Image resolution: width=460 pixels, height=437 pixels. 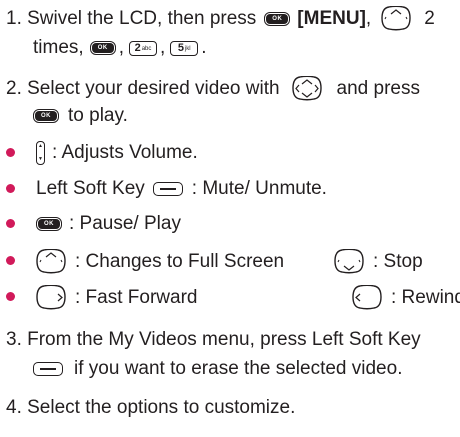 What do you see at coordinates (180, 261) in the screenshot?
I see `bullet-full-screen-text: : Changes to Full Screen` at bounding box center [180, 261].